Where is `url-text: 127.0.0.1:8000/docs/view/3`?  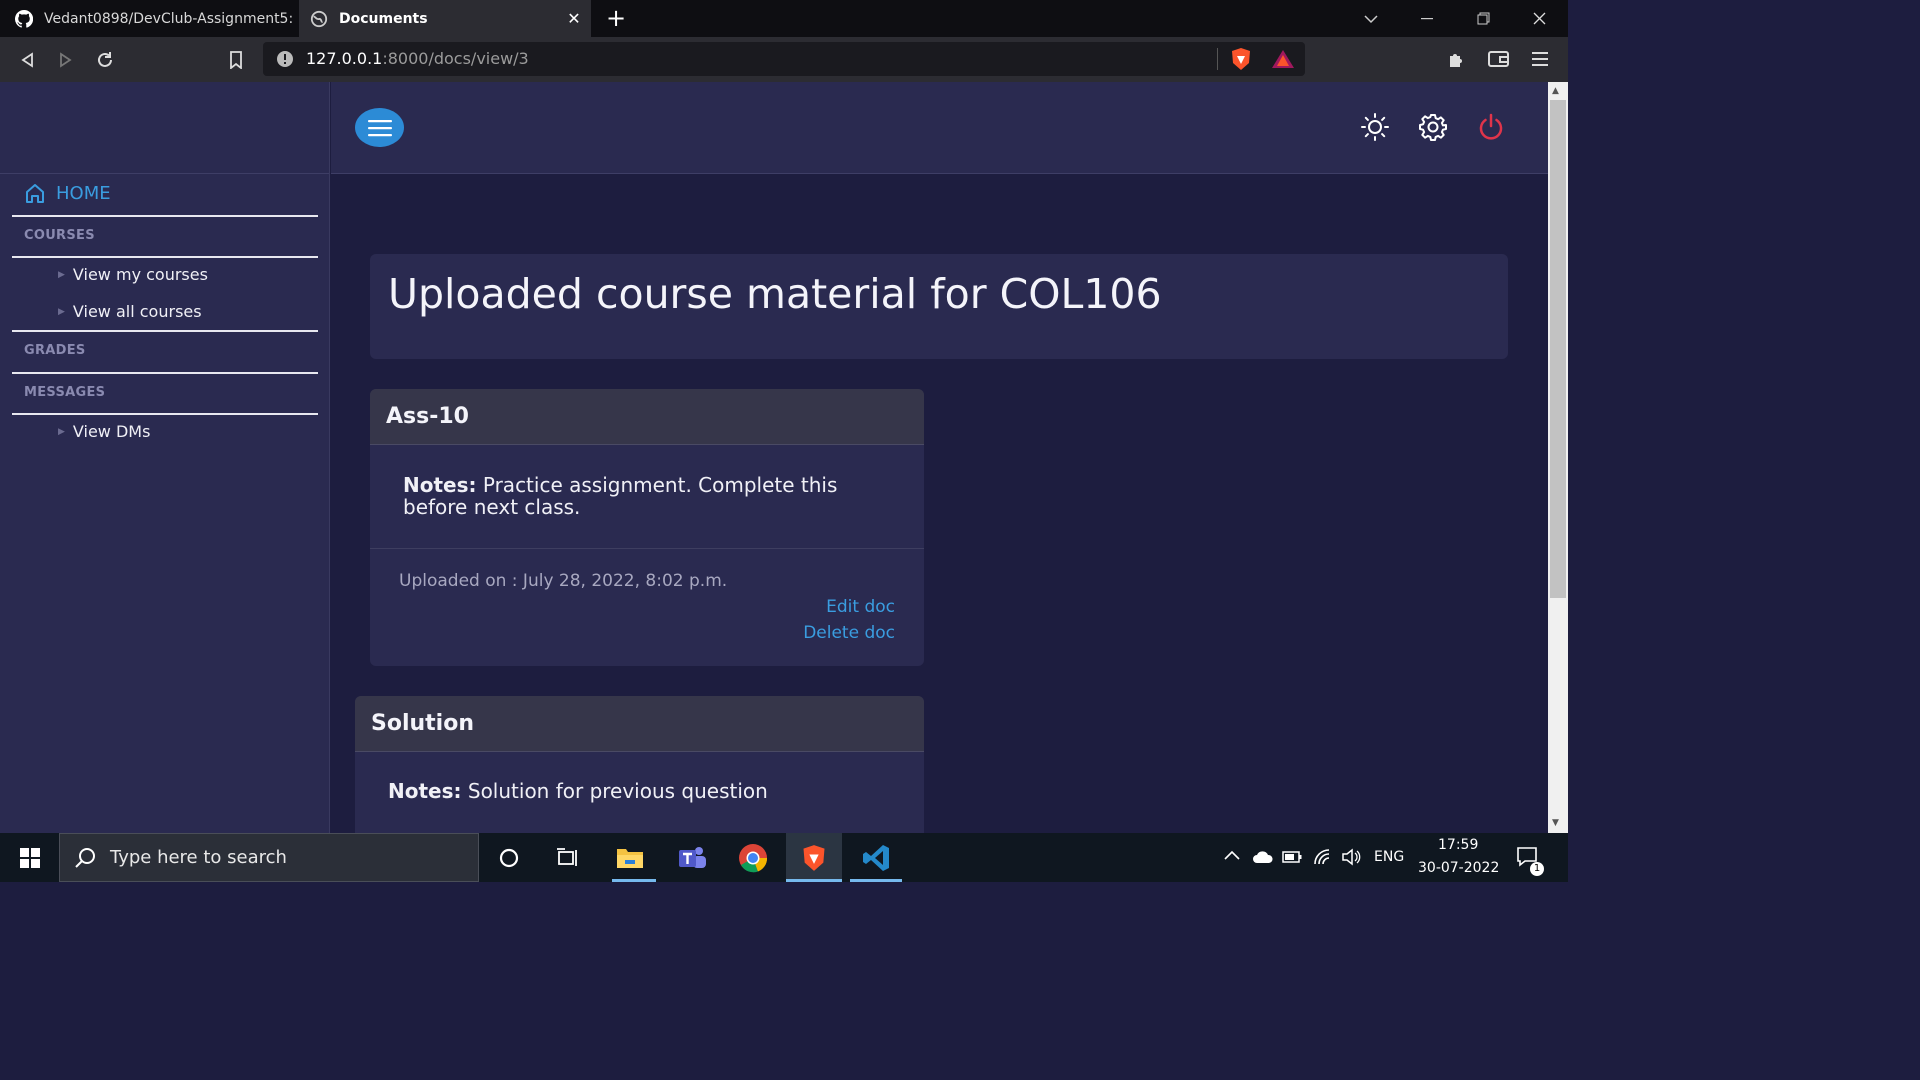
url-text: 127.0.0.1:8000/docs/view/3 is located at coordinates (417, 59).